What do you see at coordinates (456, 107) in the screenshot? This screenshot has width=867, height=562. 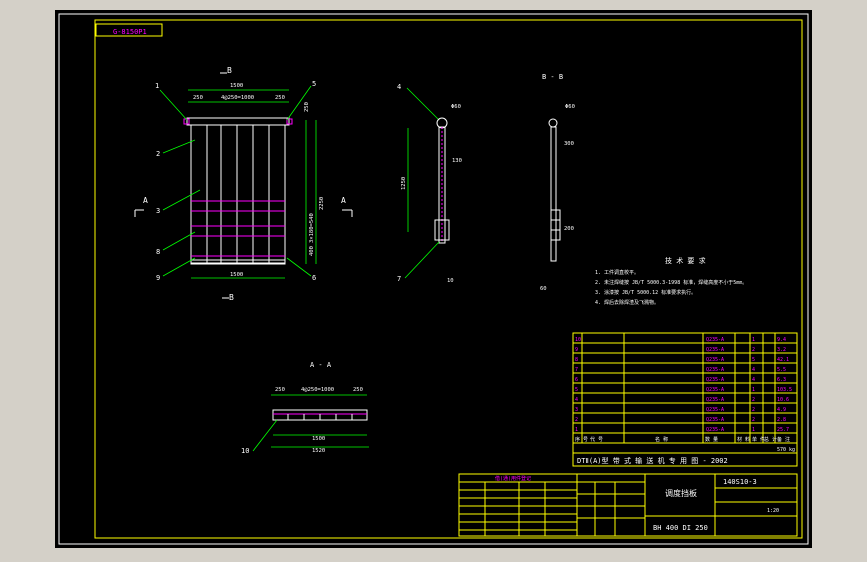 I see `side-dim-phi: Φ60` at bounding box center [456, 107].